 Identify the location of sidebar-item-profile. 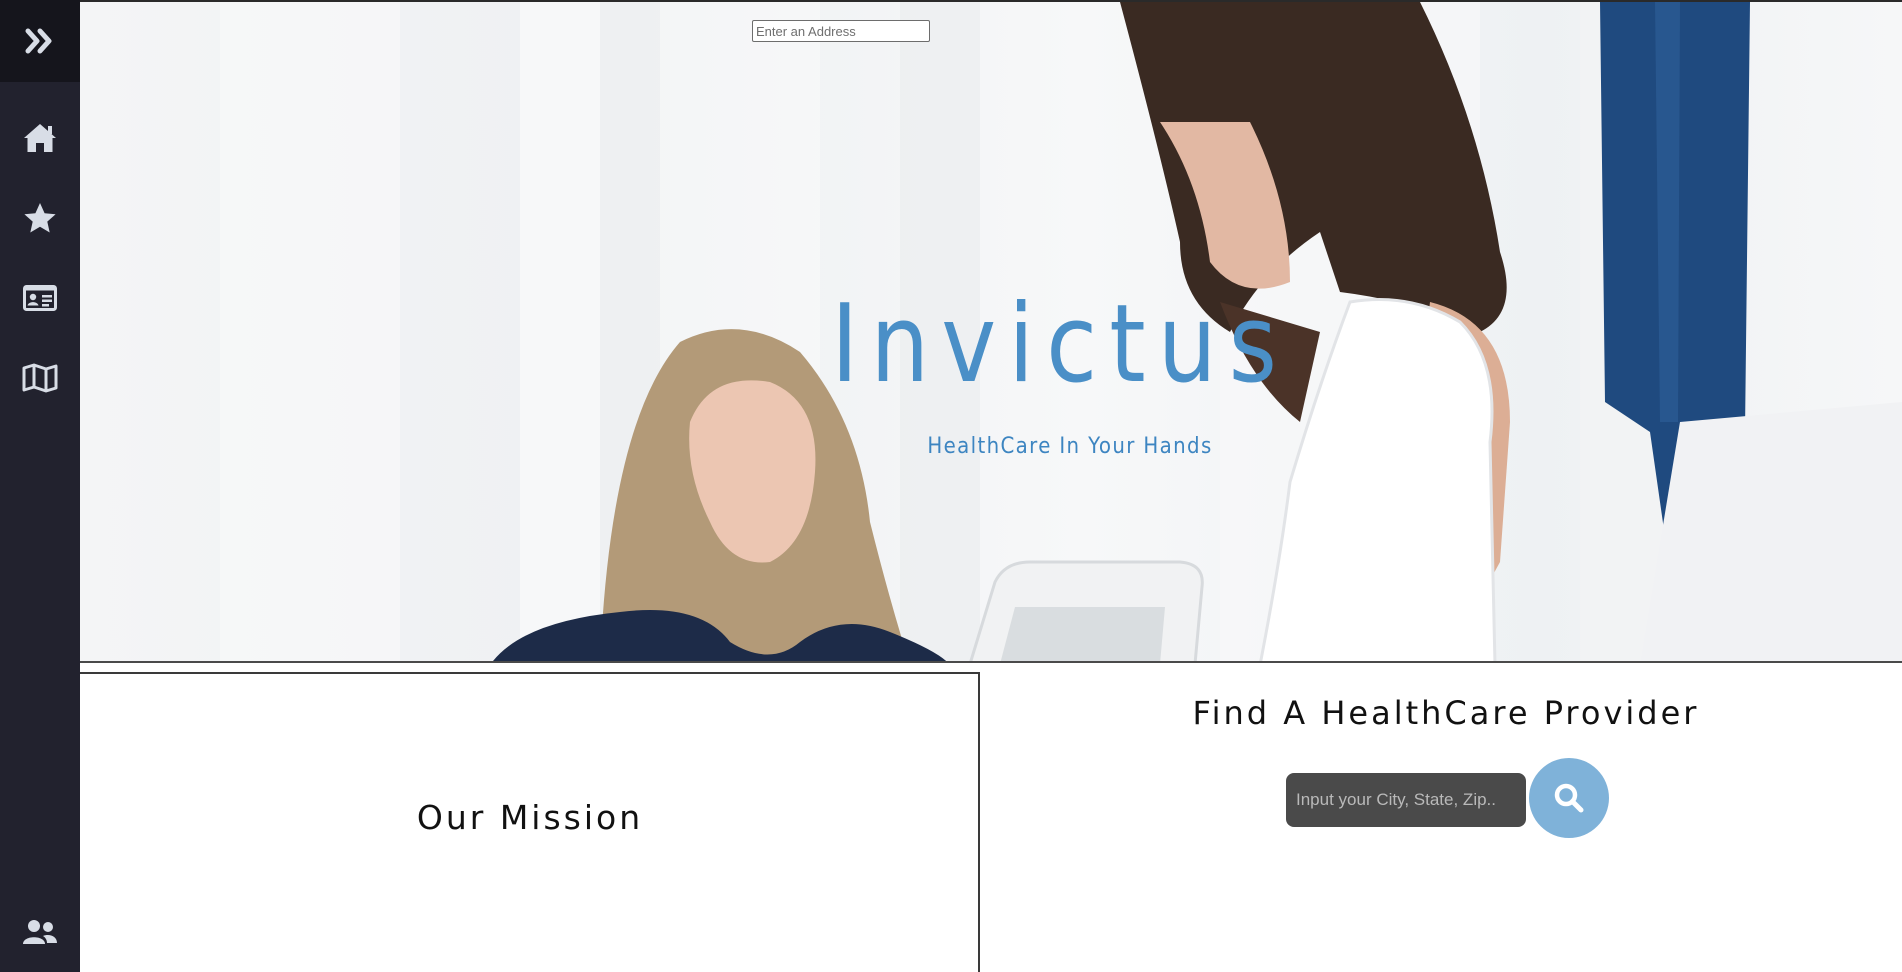
(40, 298).